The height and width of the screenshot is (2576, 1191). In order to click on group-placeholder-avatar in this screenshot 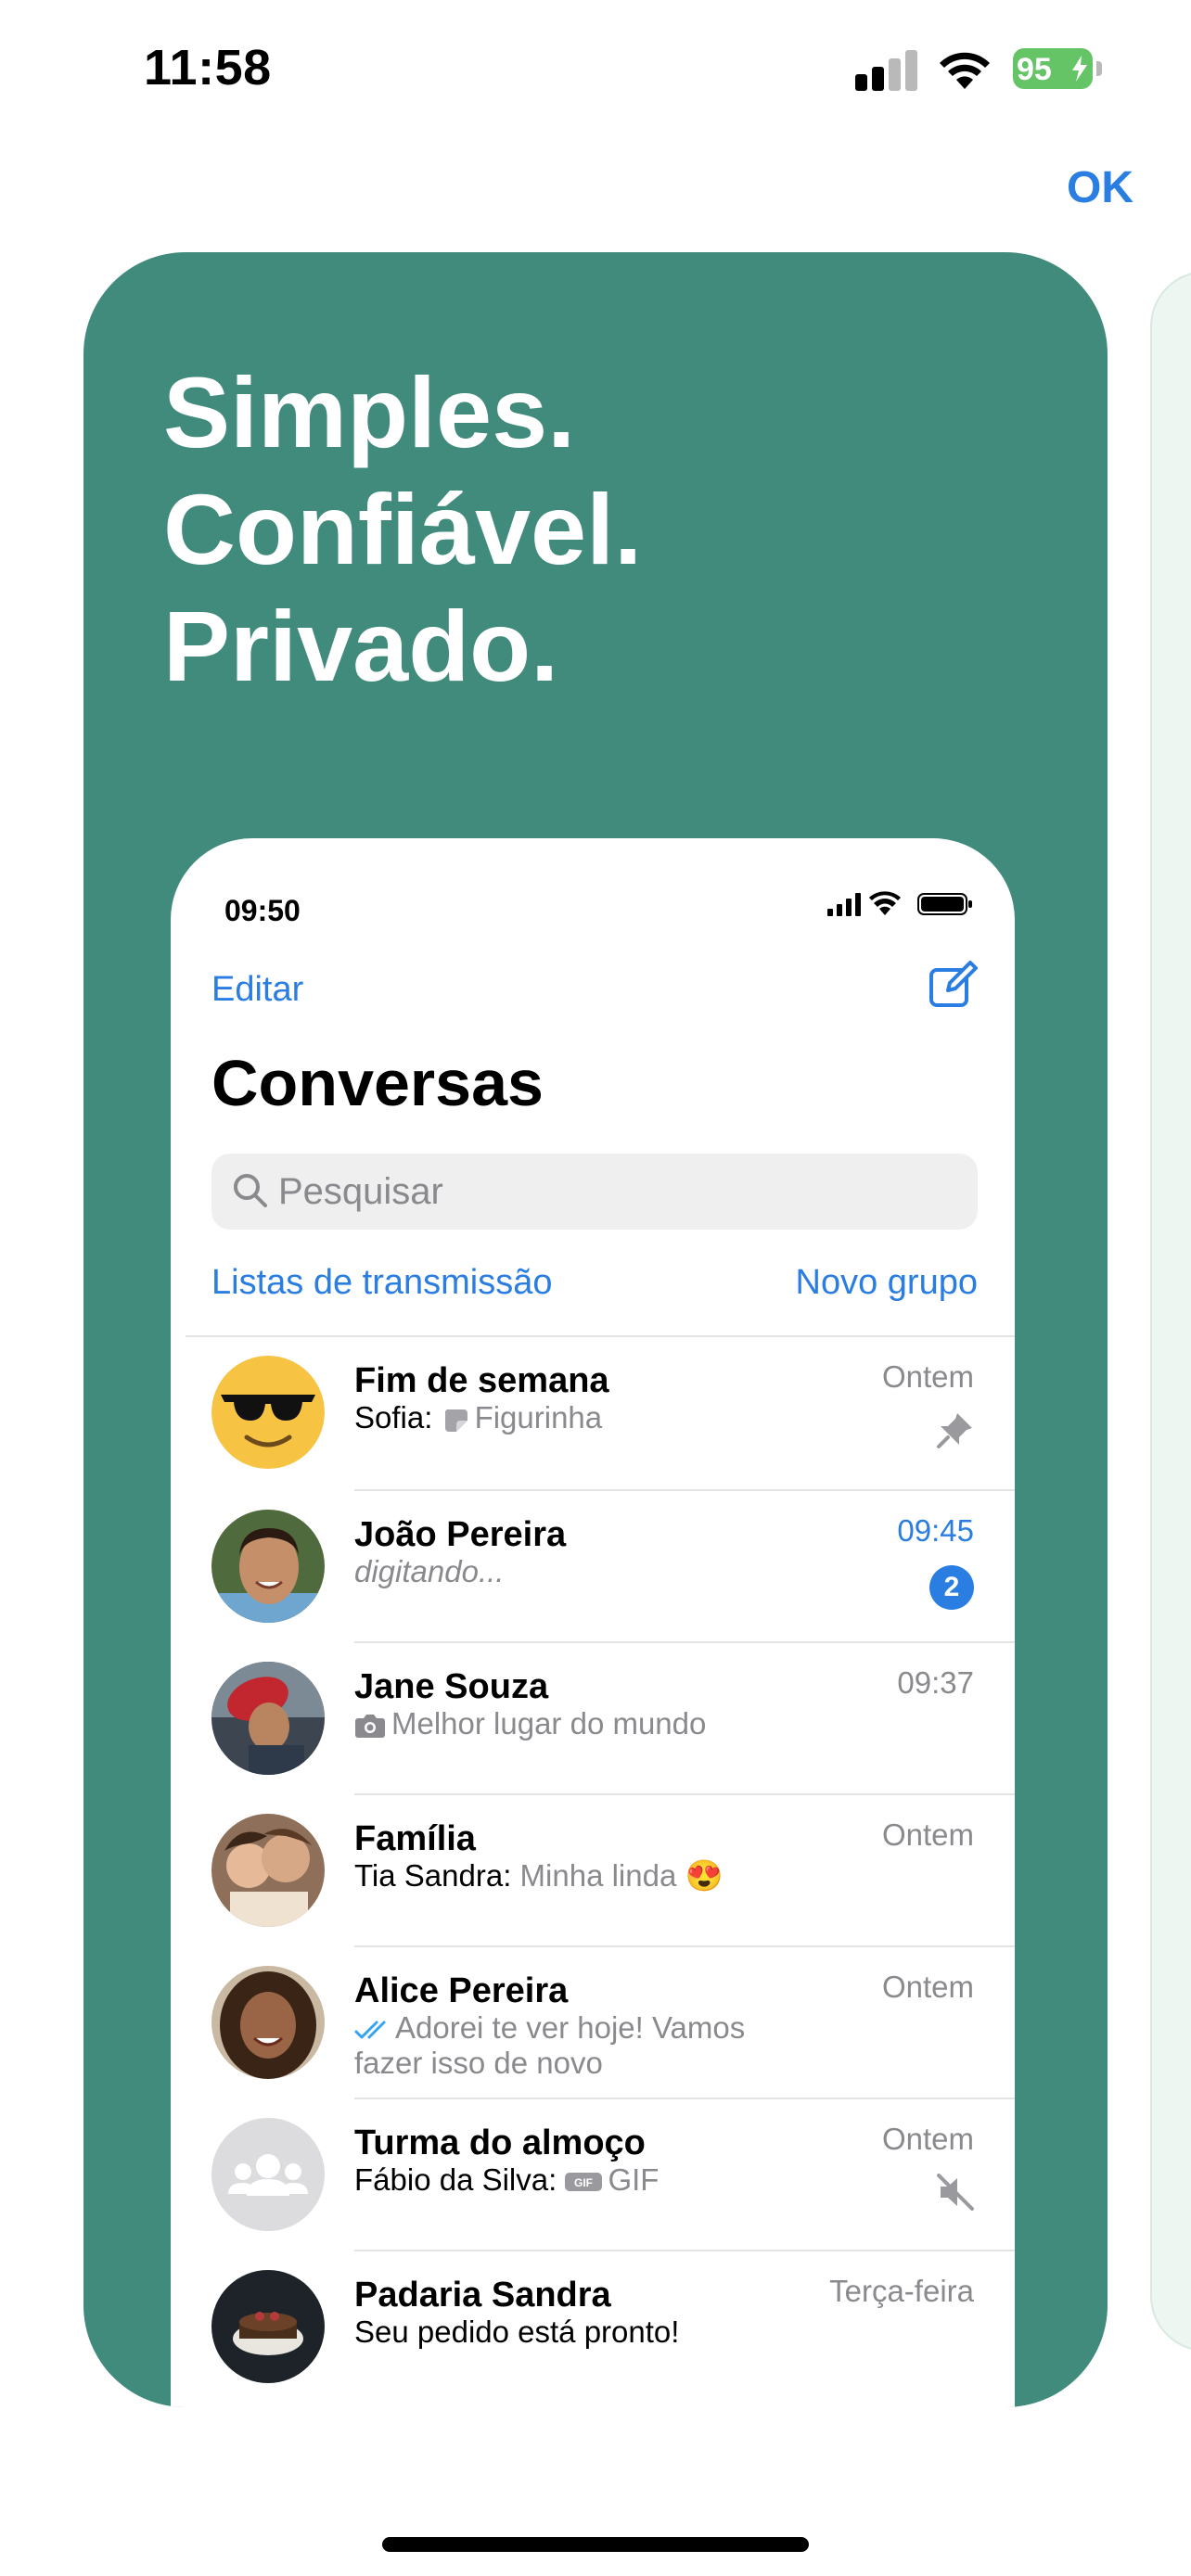, I will do `click(268, 2174)`.